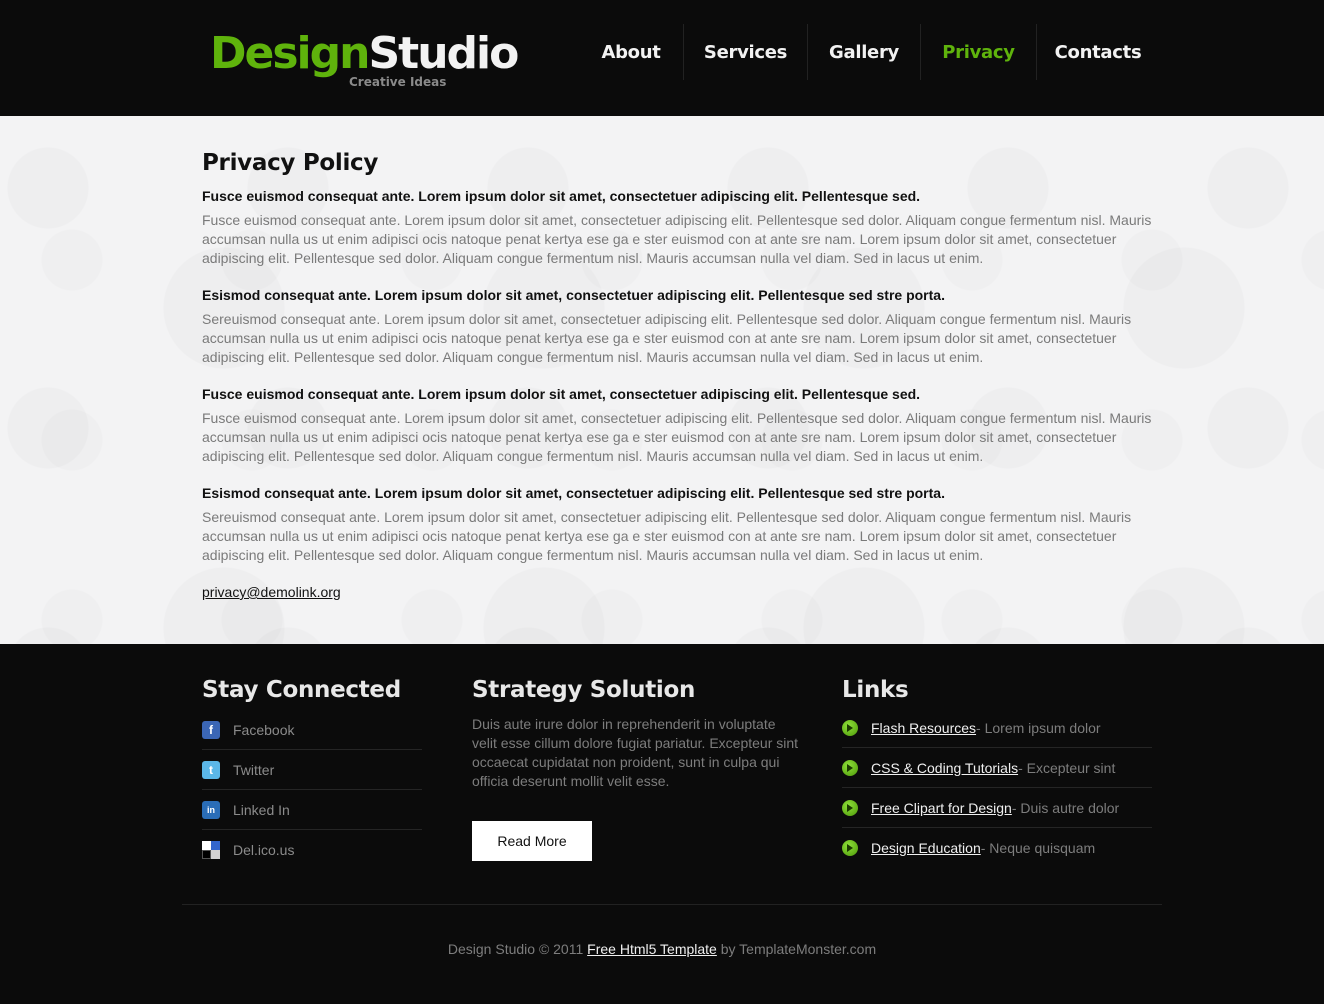 This screenshot has width=1324, height=1004. Describe the element at coordinates (312, 730) in the screenshot. I see `social-item-facebook: f Facebook` at that location.